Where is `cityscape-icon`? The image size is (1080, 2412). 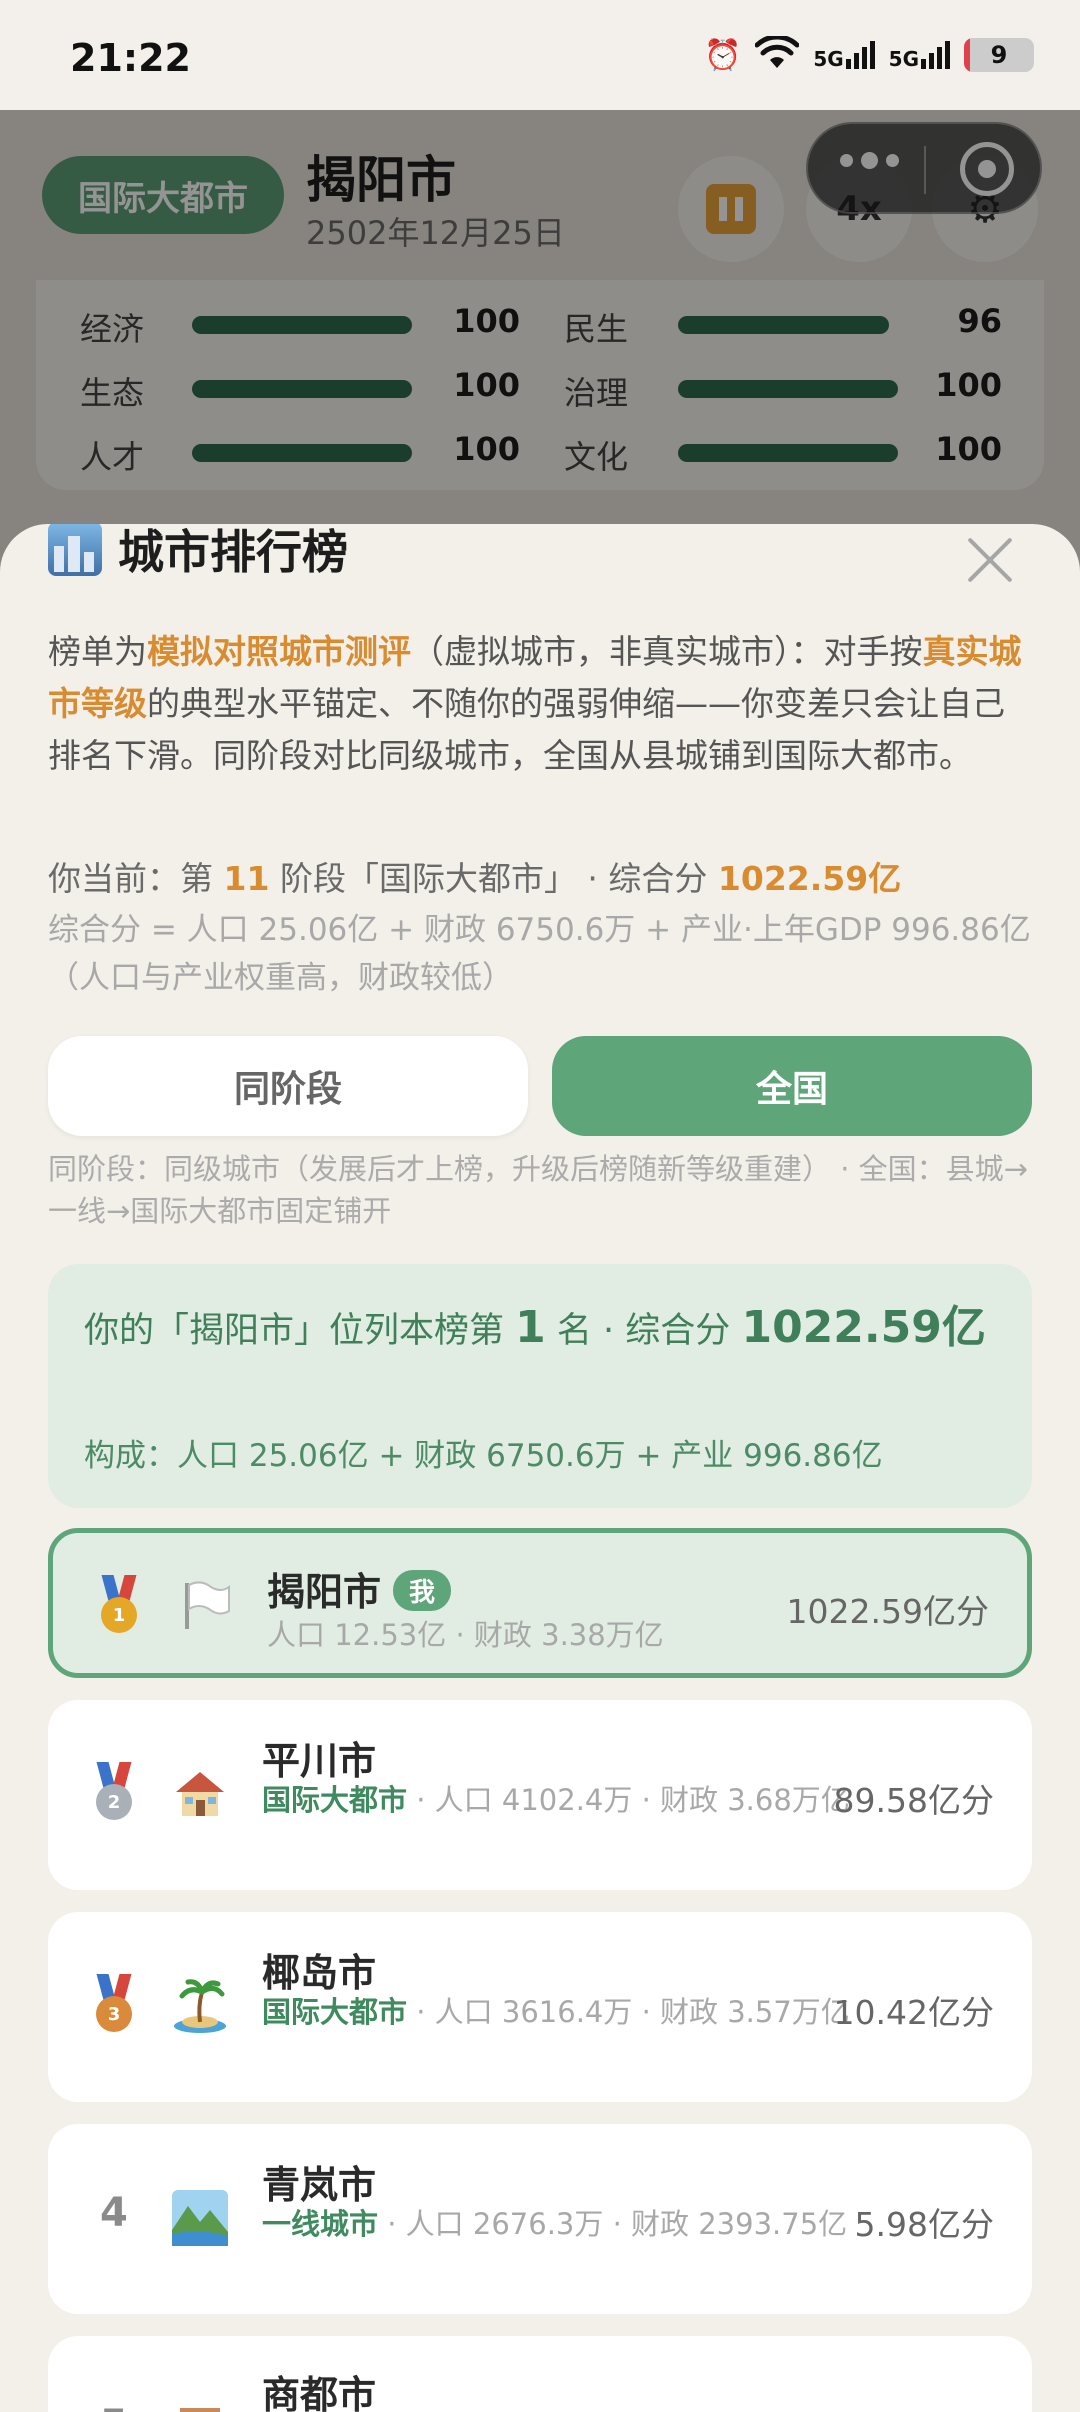 cityscape-icon is located at coordinates (75, 550).